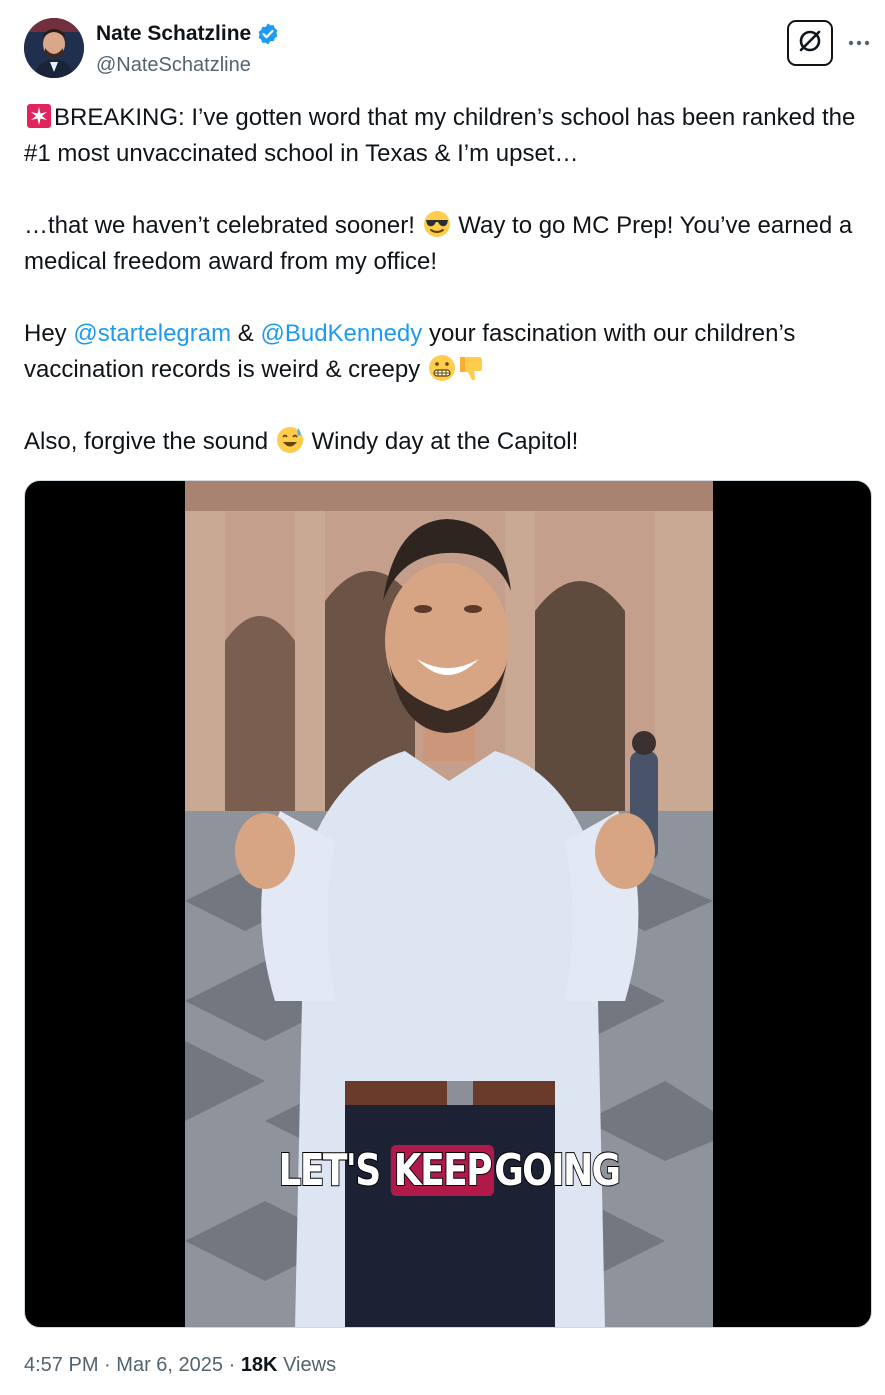 The height and width of the screenshot is (1395, 885). Describe the element at coordinates (259, 1365) in the screenshot. I see `views-count: 18K` at that location.